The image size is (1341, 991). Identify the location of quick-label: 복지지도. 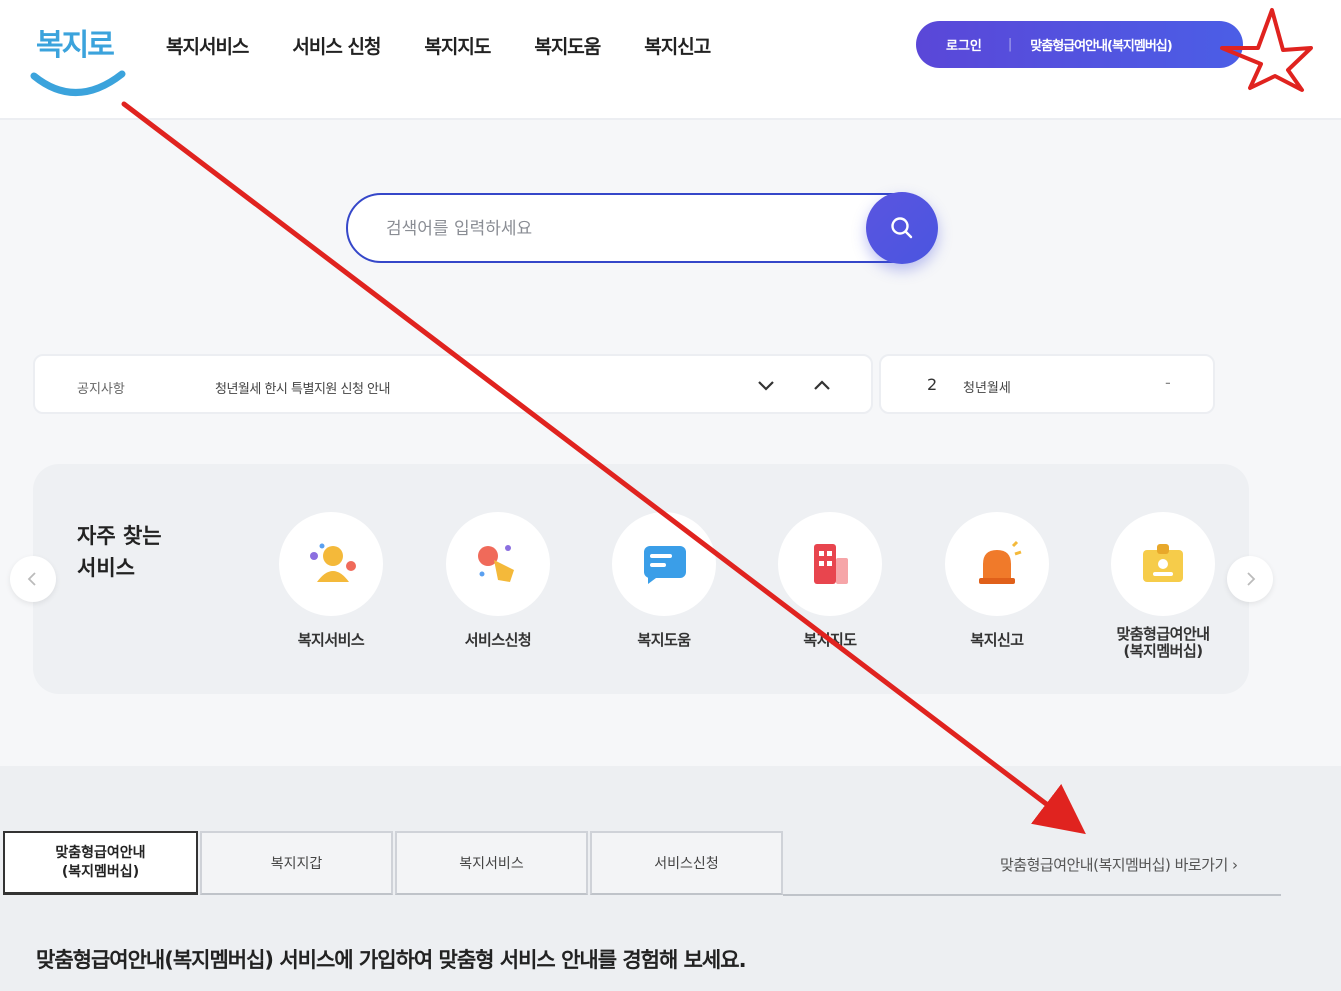
(830, 640).